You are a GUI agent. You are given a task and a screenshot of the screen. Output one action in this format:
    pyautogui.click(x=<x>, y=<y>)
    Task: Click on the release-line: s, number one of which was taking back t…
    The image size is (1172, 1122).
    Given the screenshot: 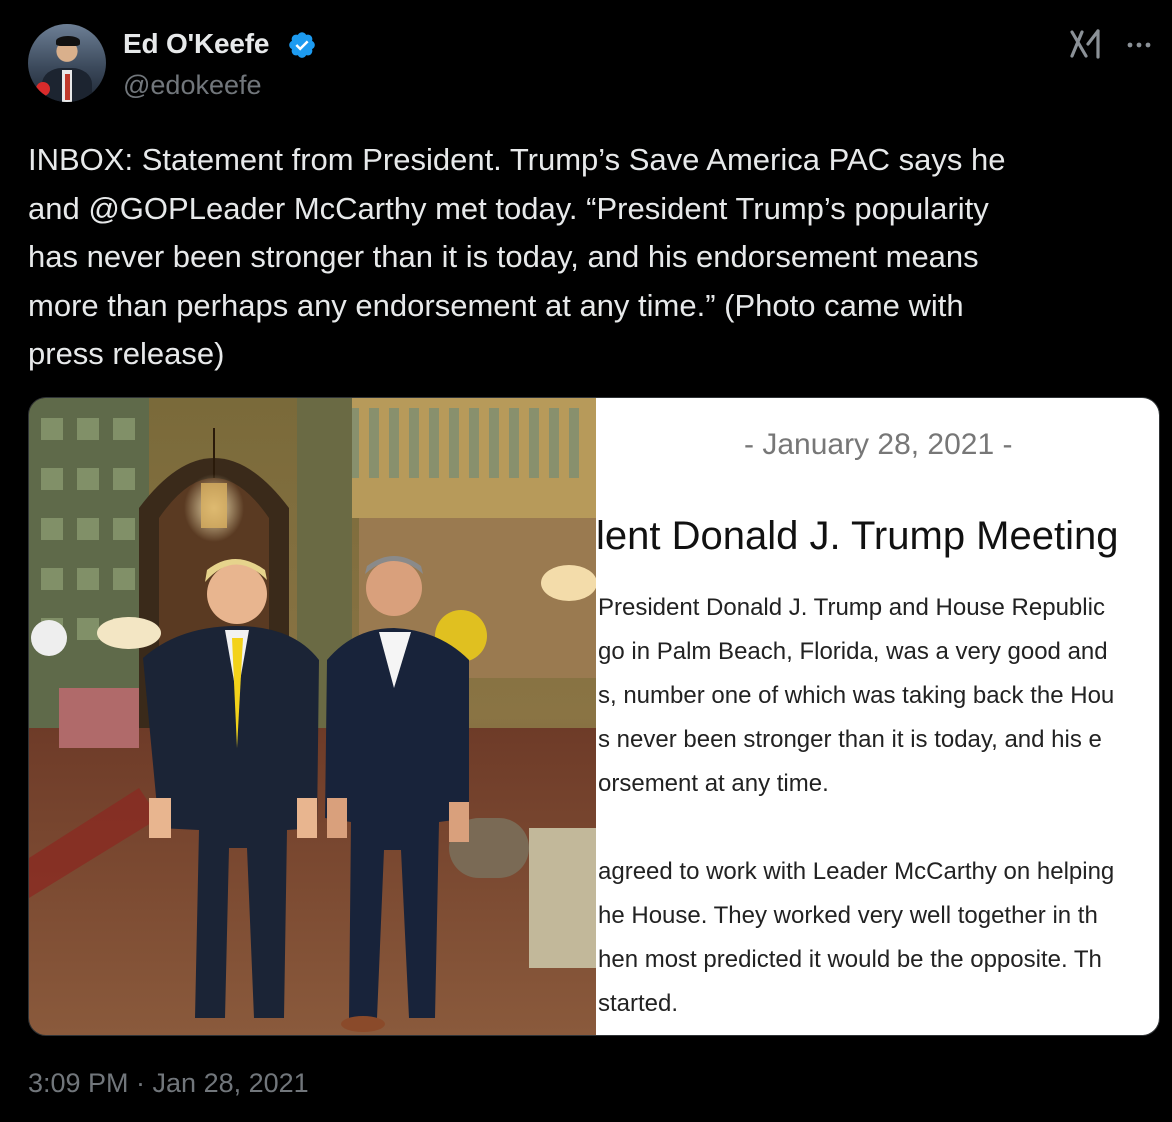 What is the action you would take?
    pyautogui.click(x=856, y=695)
    